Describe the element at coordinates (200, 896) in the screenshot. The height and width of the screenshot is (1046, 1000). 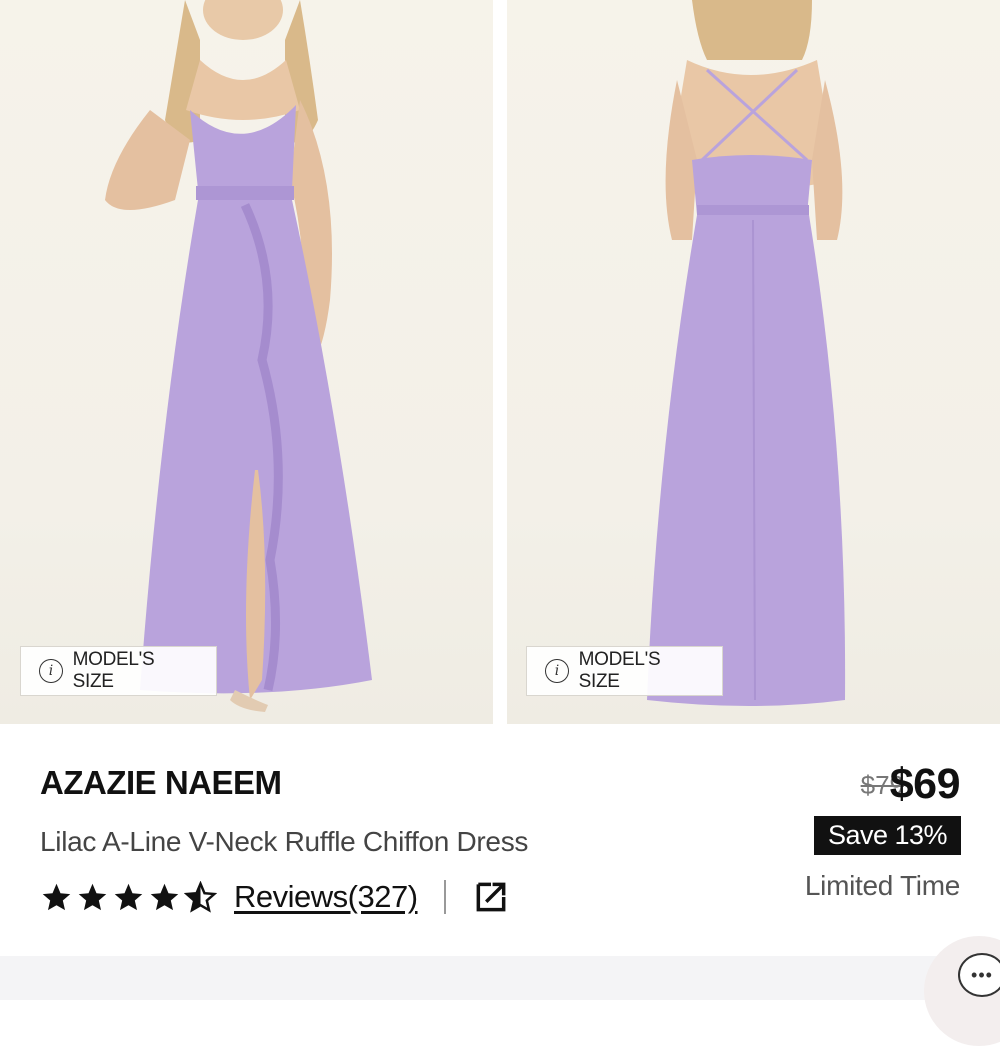
I see `star-half-icon` at that location.